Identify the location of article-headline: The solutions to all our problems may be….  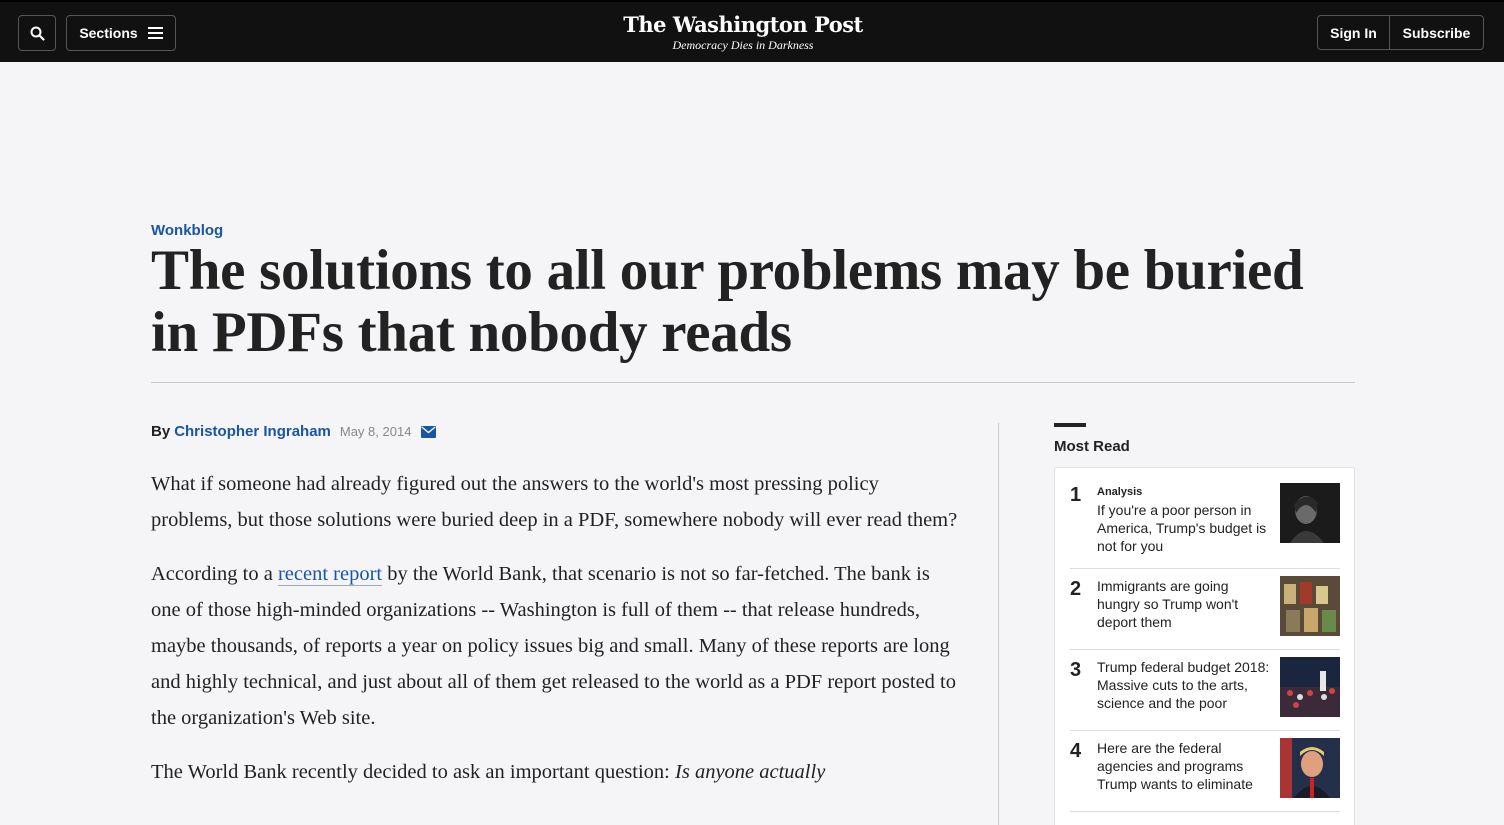
(727, 301).